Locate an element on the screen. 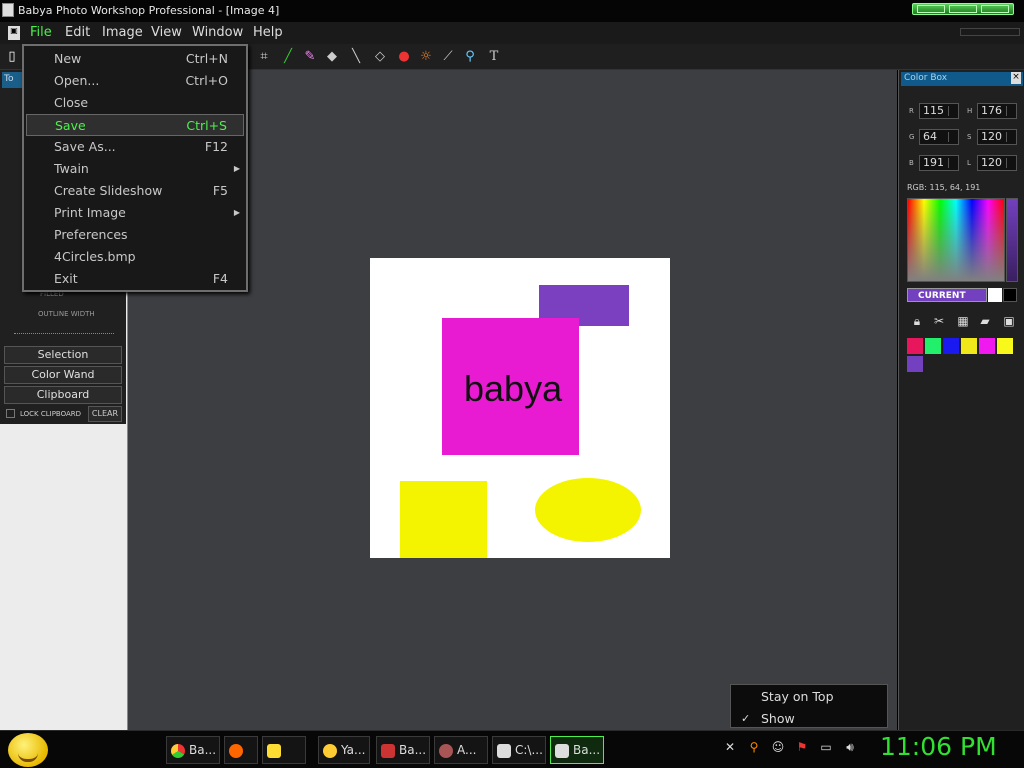 The image size is (1024, 768). pencil-icon: ╱ is located at coordinates (288, 57).